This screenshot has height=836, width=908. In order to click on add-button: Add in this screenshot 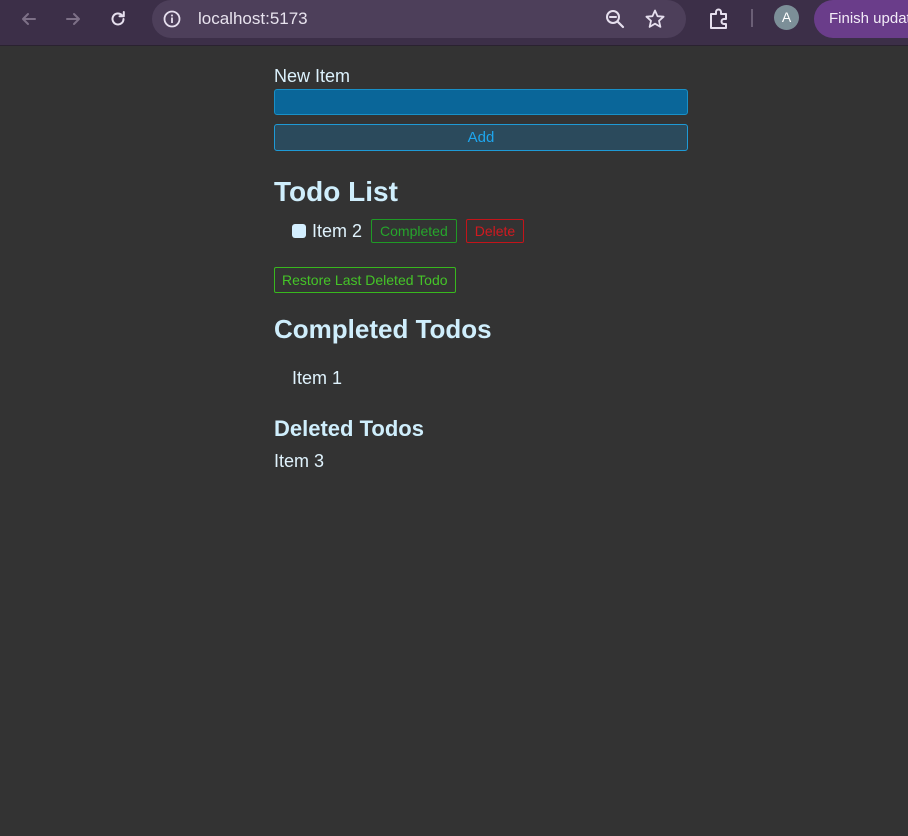, I will do `click(481, 137)`.